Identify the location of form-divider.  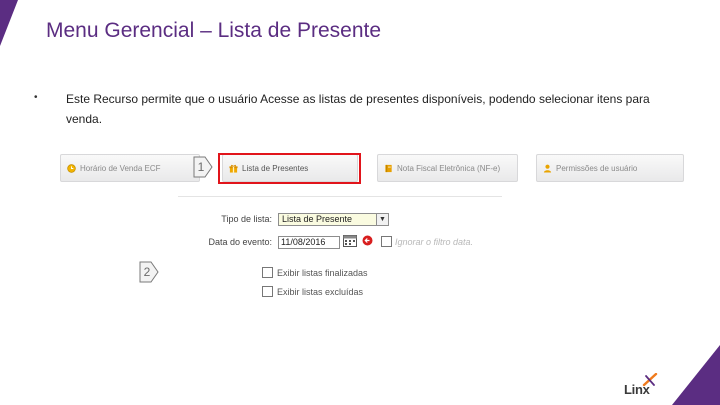
(340, 196).